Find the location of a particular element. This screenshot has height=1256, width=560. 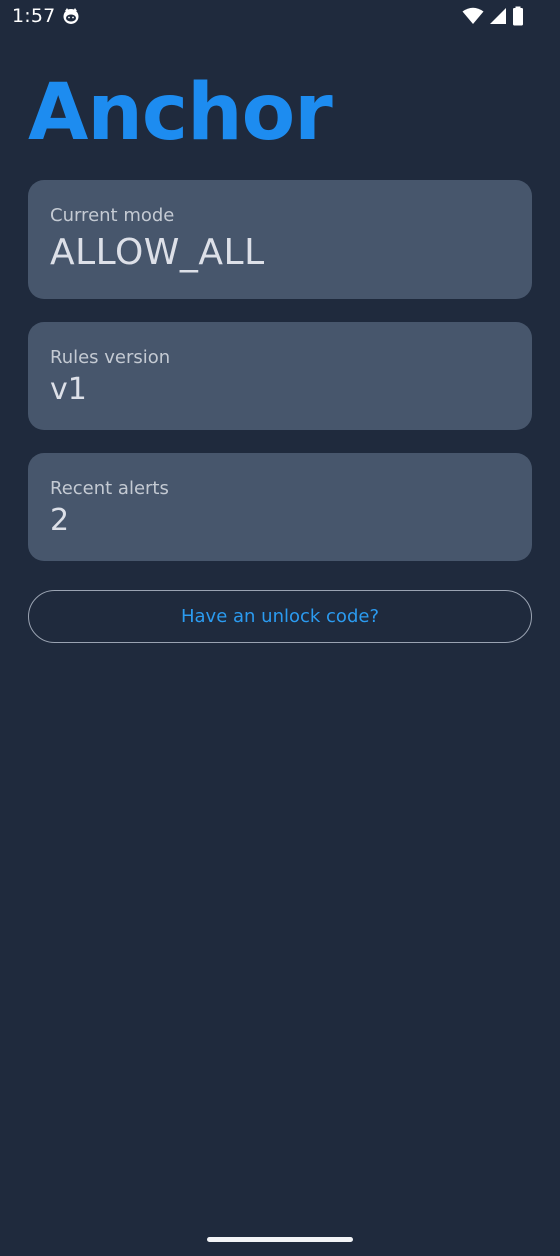

wifi-icon is located at coordinates (473, 16).